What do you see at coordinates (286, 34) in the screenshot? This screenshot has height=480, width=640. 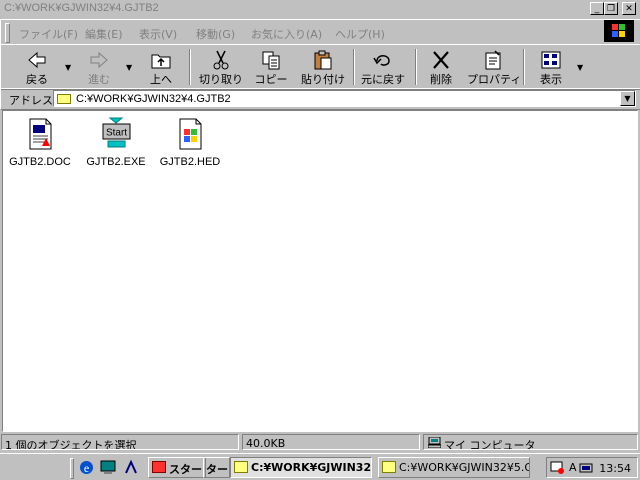 I see `menu-favorites: お気に入り(A)` at bounding box center [286, 34].